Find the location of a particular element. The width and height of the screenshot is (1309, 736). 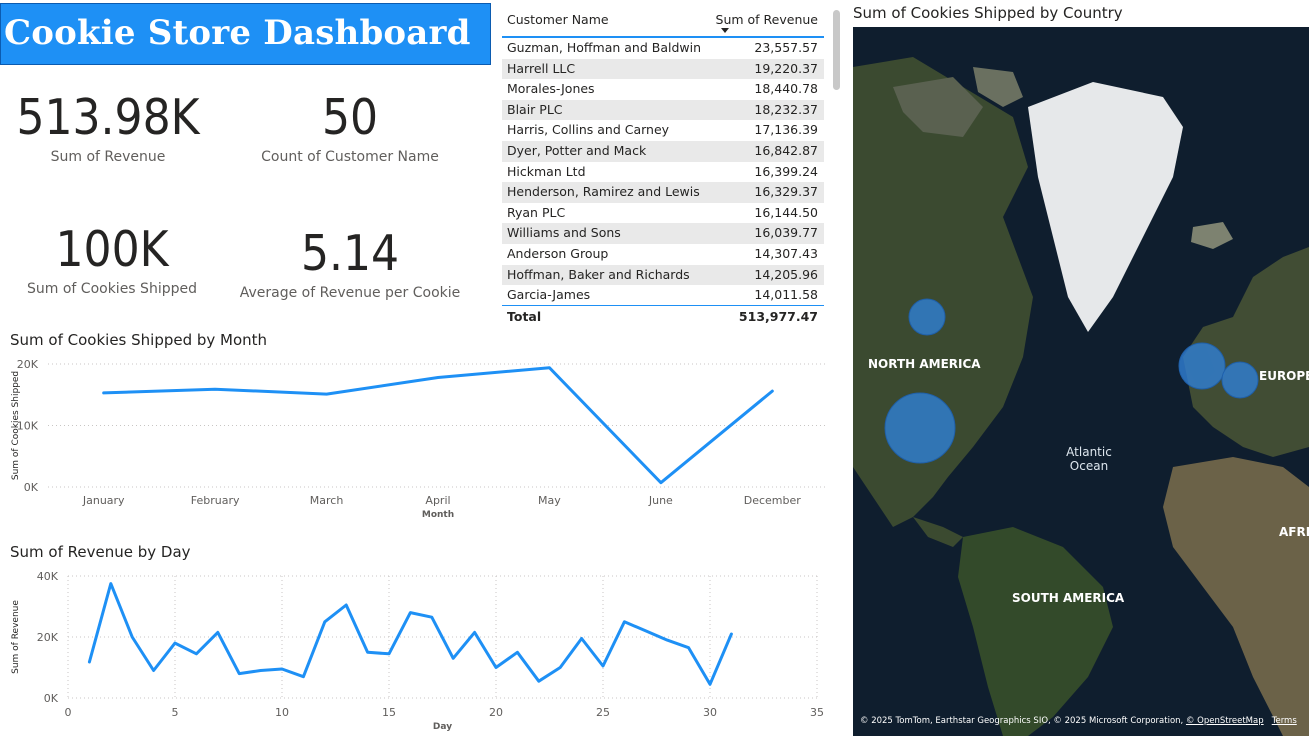

kpi-card-cookies: 100K Sum of Cookies Shipped is located at coordinates (112, 259).